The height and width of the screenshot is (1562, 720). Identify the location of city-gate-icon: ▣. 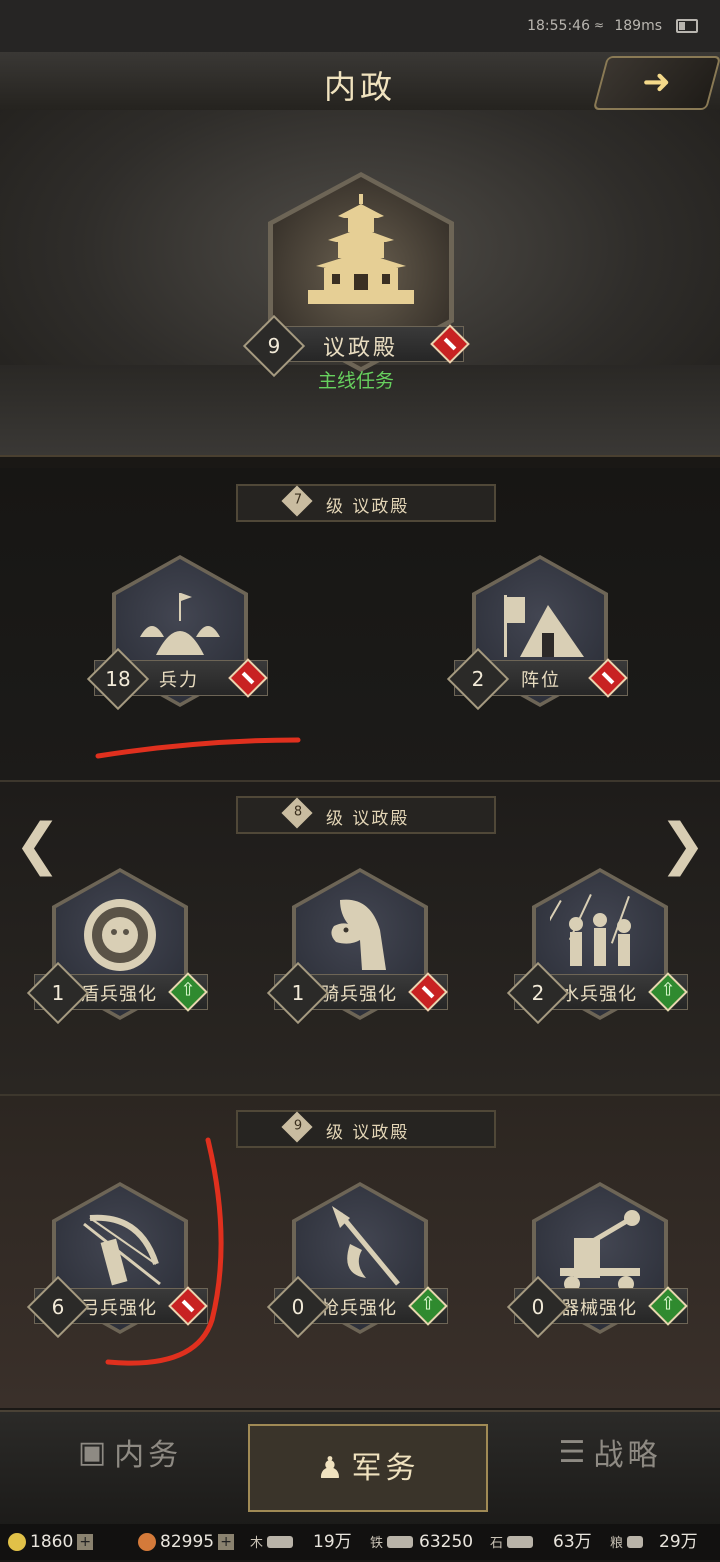
(92, 1452).